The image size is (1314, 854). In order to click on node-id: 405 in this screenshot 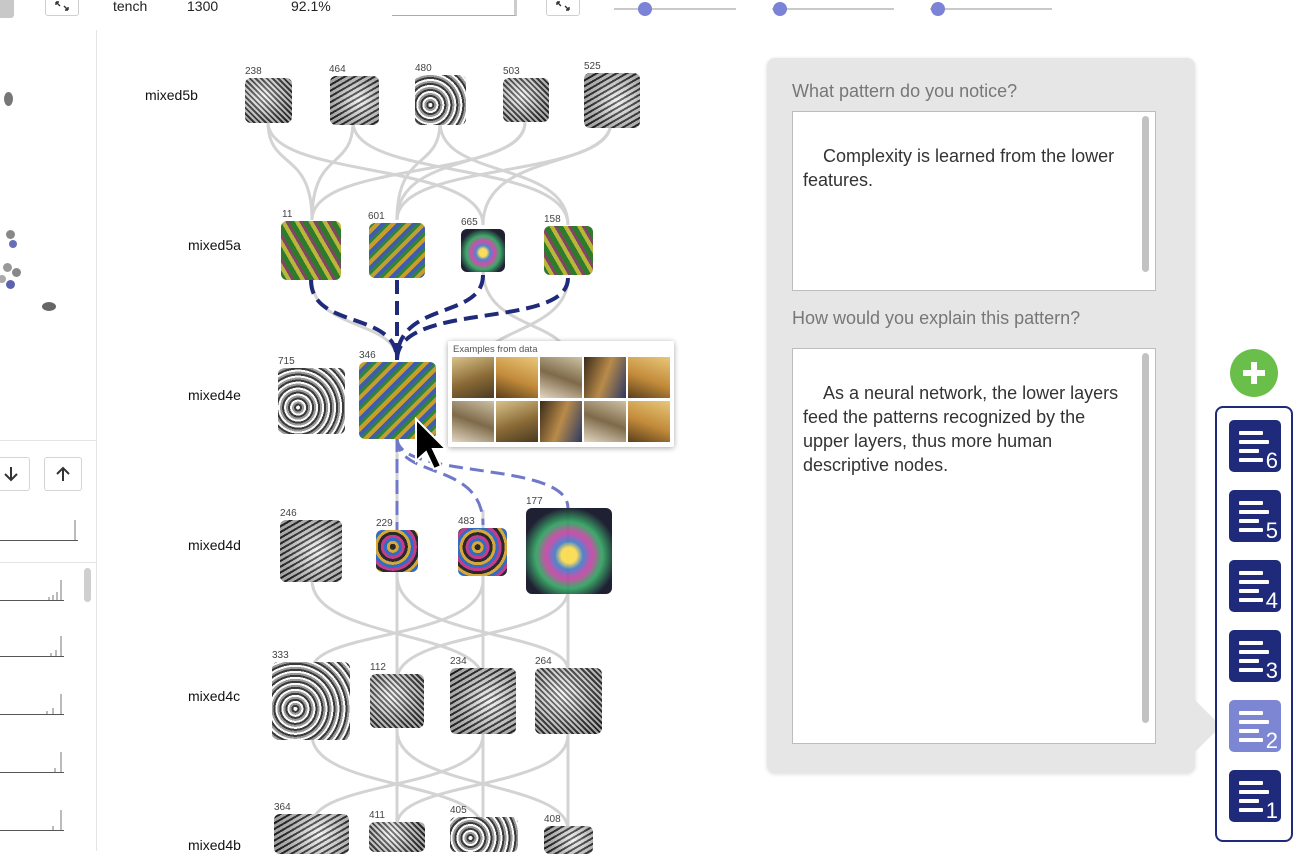, I will do `click(458, 810)`.